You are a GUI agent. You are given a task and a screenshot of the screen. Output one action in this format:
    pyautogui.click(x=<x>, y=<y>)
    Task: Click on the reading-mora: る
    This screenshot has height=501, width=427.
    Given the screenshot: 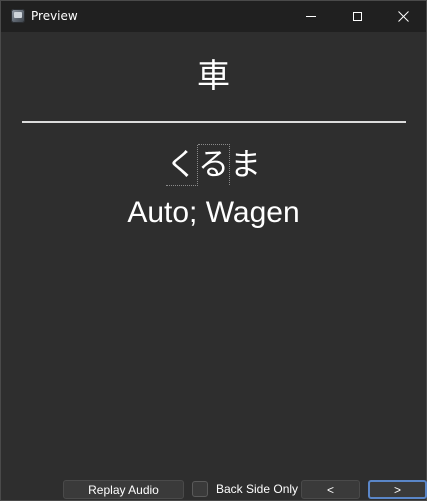 What is the action you would take?
    pyautogui.click(x=214, y=164)
    